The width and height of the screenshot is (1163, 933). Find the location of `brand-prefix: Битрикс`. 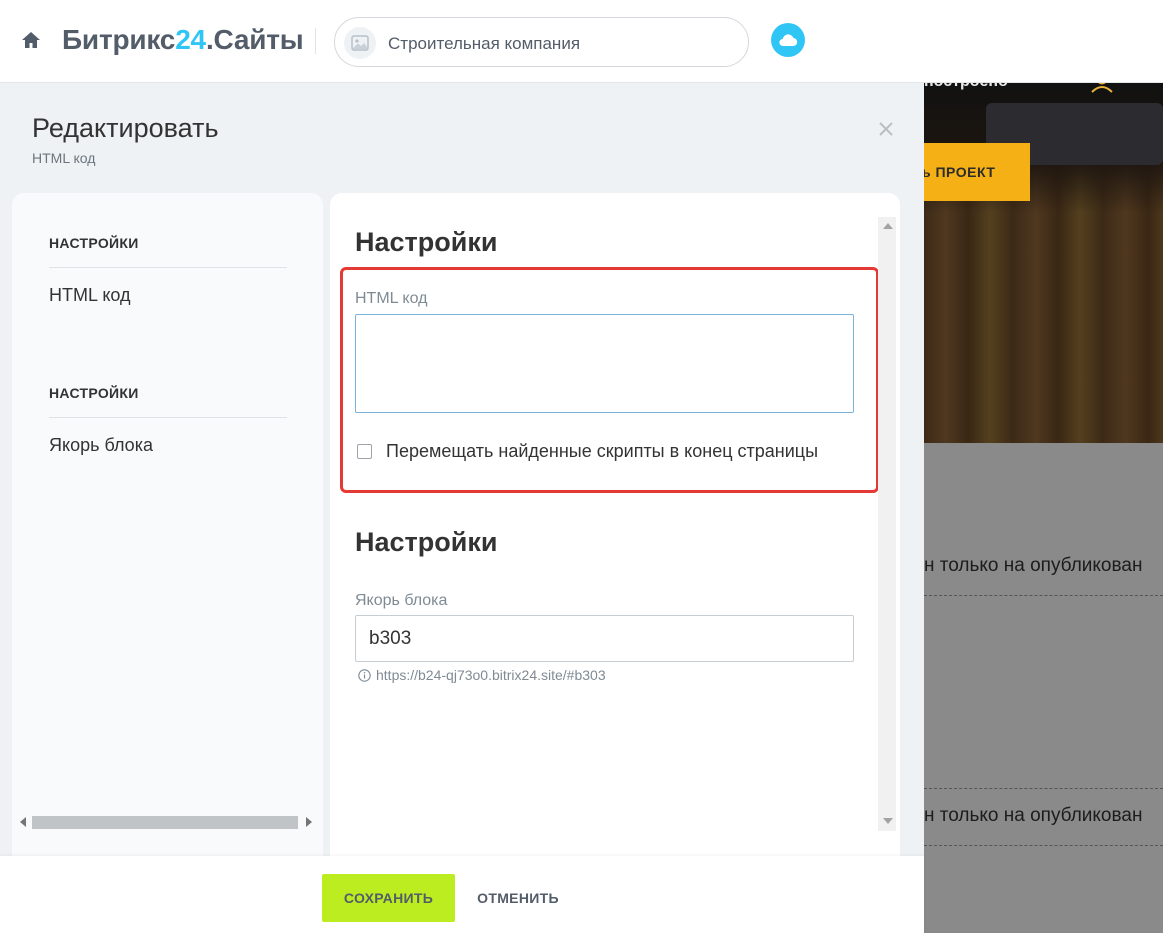

brand-prefix: Битрикс is located at coordinates (119, 39).